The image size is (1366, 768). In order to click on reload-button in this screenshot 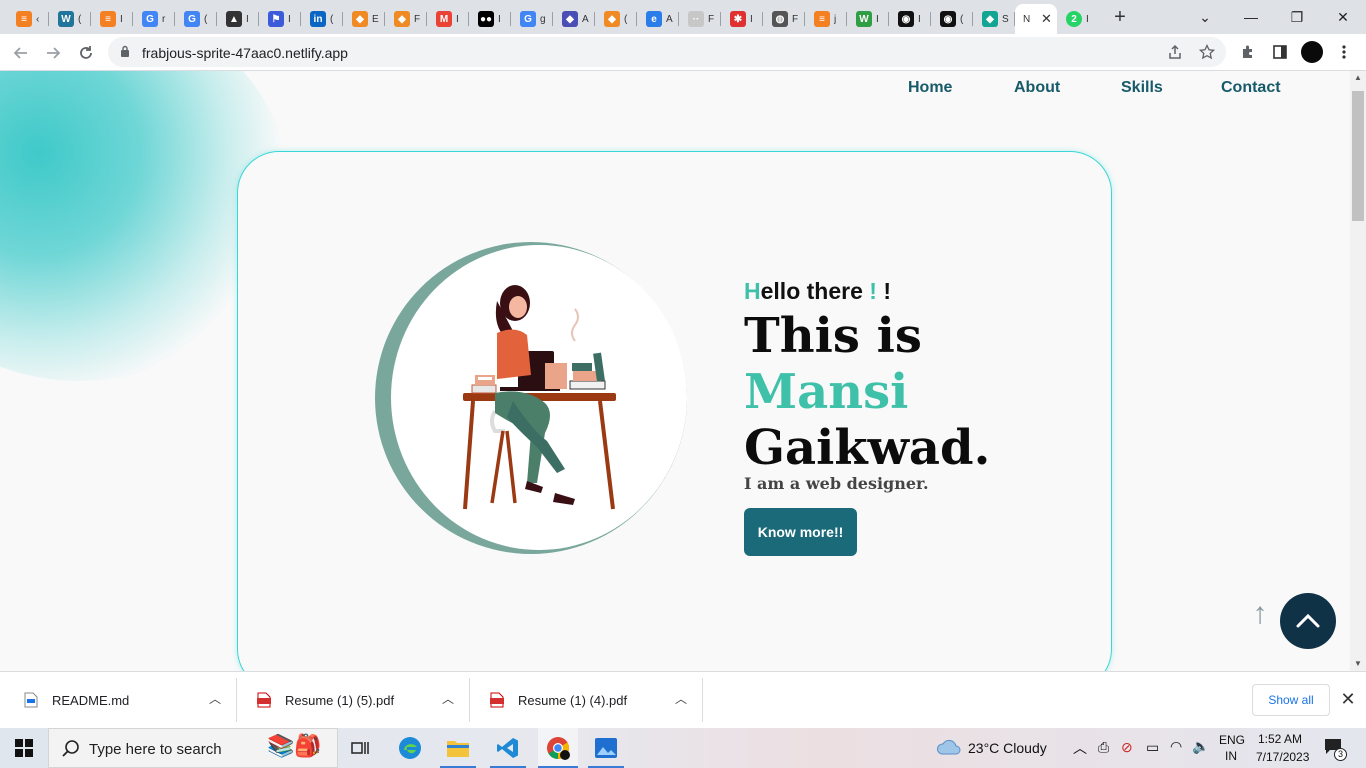, I will do `click(86, 53)`.